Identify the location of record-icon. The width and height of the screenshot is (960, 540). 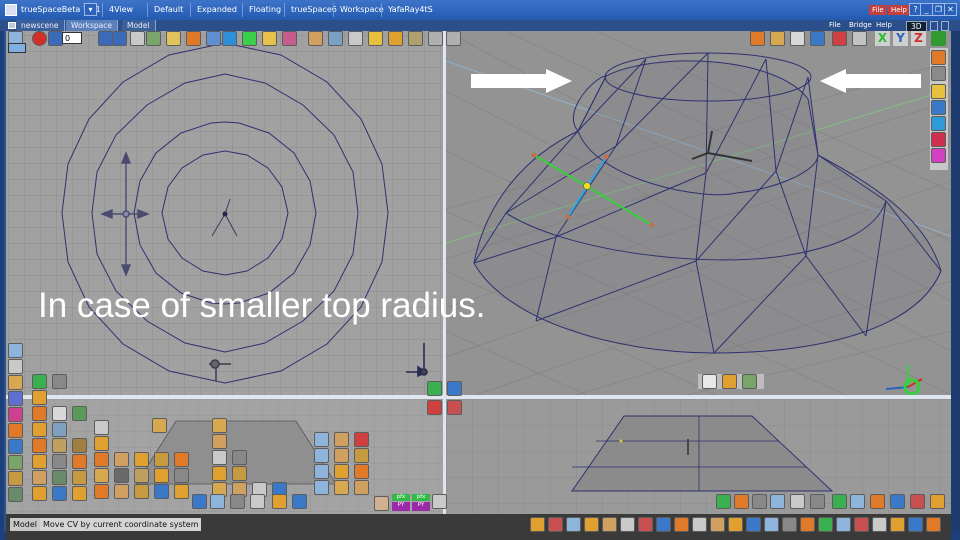
(39, 38).